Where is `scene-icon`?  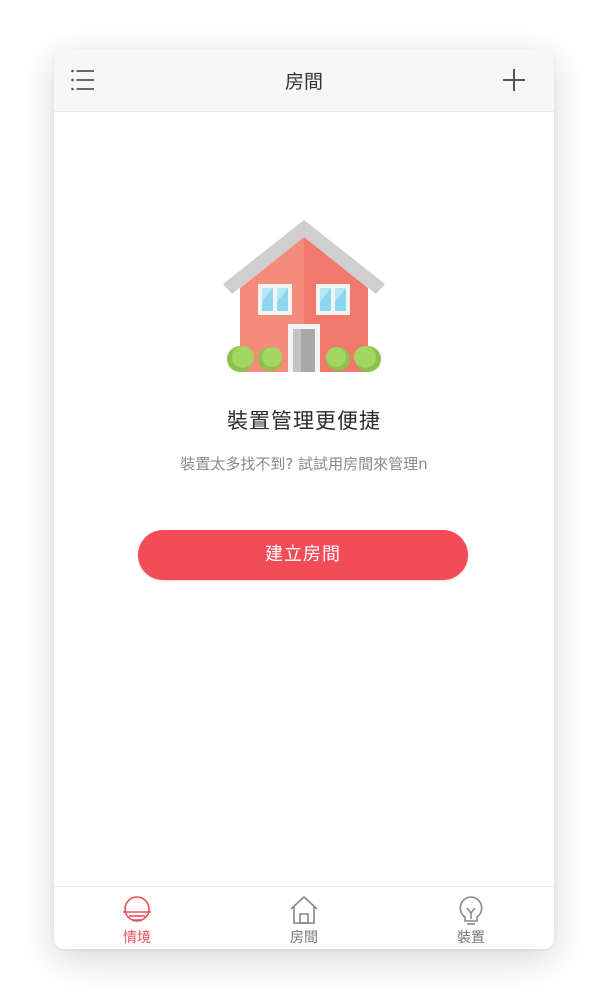
scene-icon is located at coordinates (137, 909).